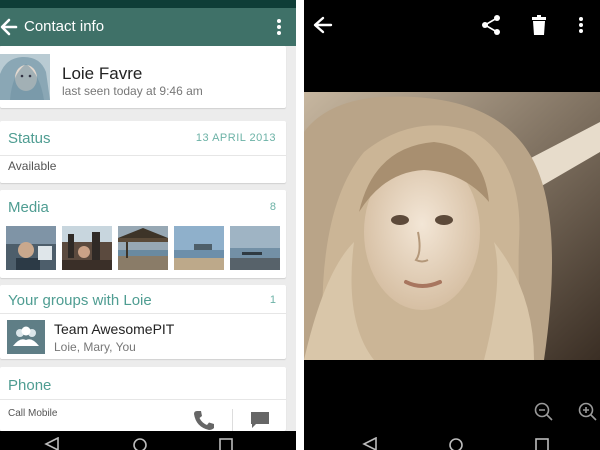 This screenshot has width=600, height=450. What do you see at coordinates (32, 166) in the screenshot?
I see `status-text: Available` at bounding box center [32, 166].